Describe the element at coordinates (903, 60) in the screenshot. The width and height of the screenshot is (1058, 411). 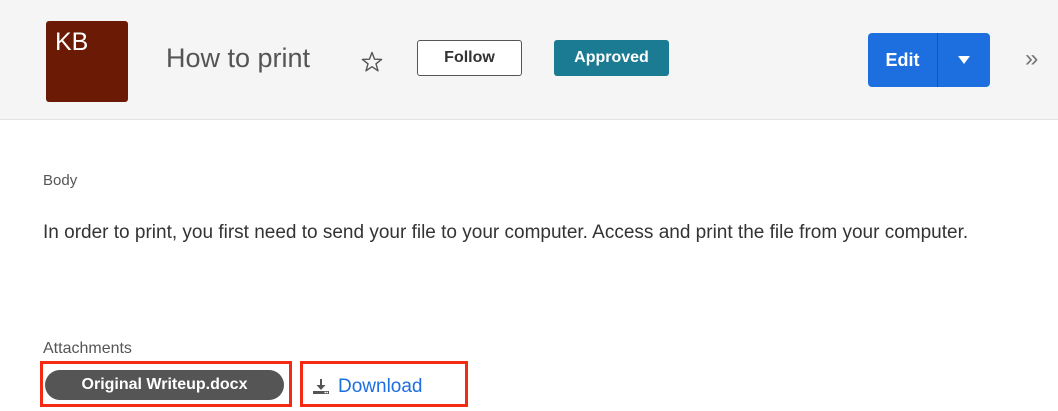
I see `edit-button: Edit` at that location.